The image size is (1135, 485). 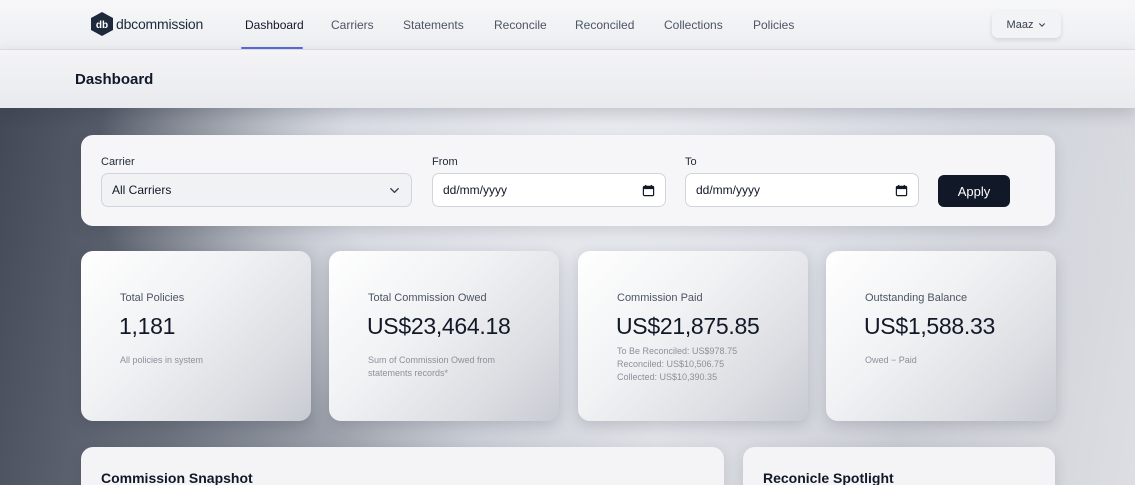 What do you see at coordinates (974, 191) in the screenshot?
I see `apply-button: Apply` at bounding box center [974, 191].